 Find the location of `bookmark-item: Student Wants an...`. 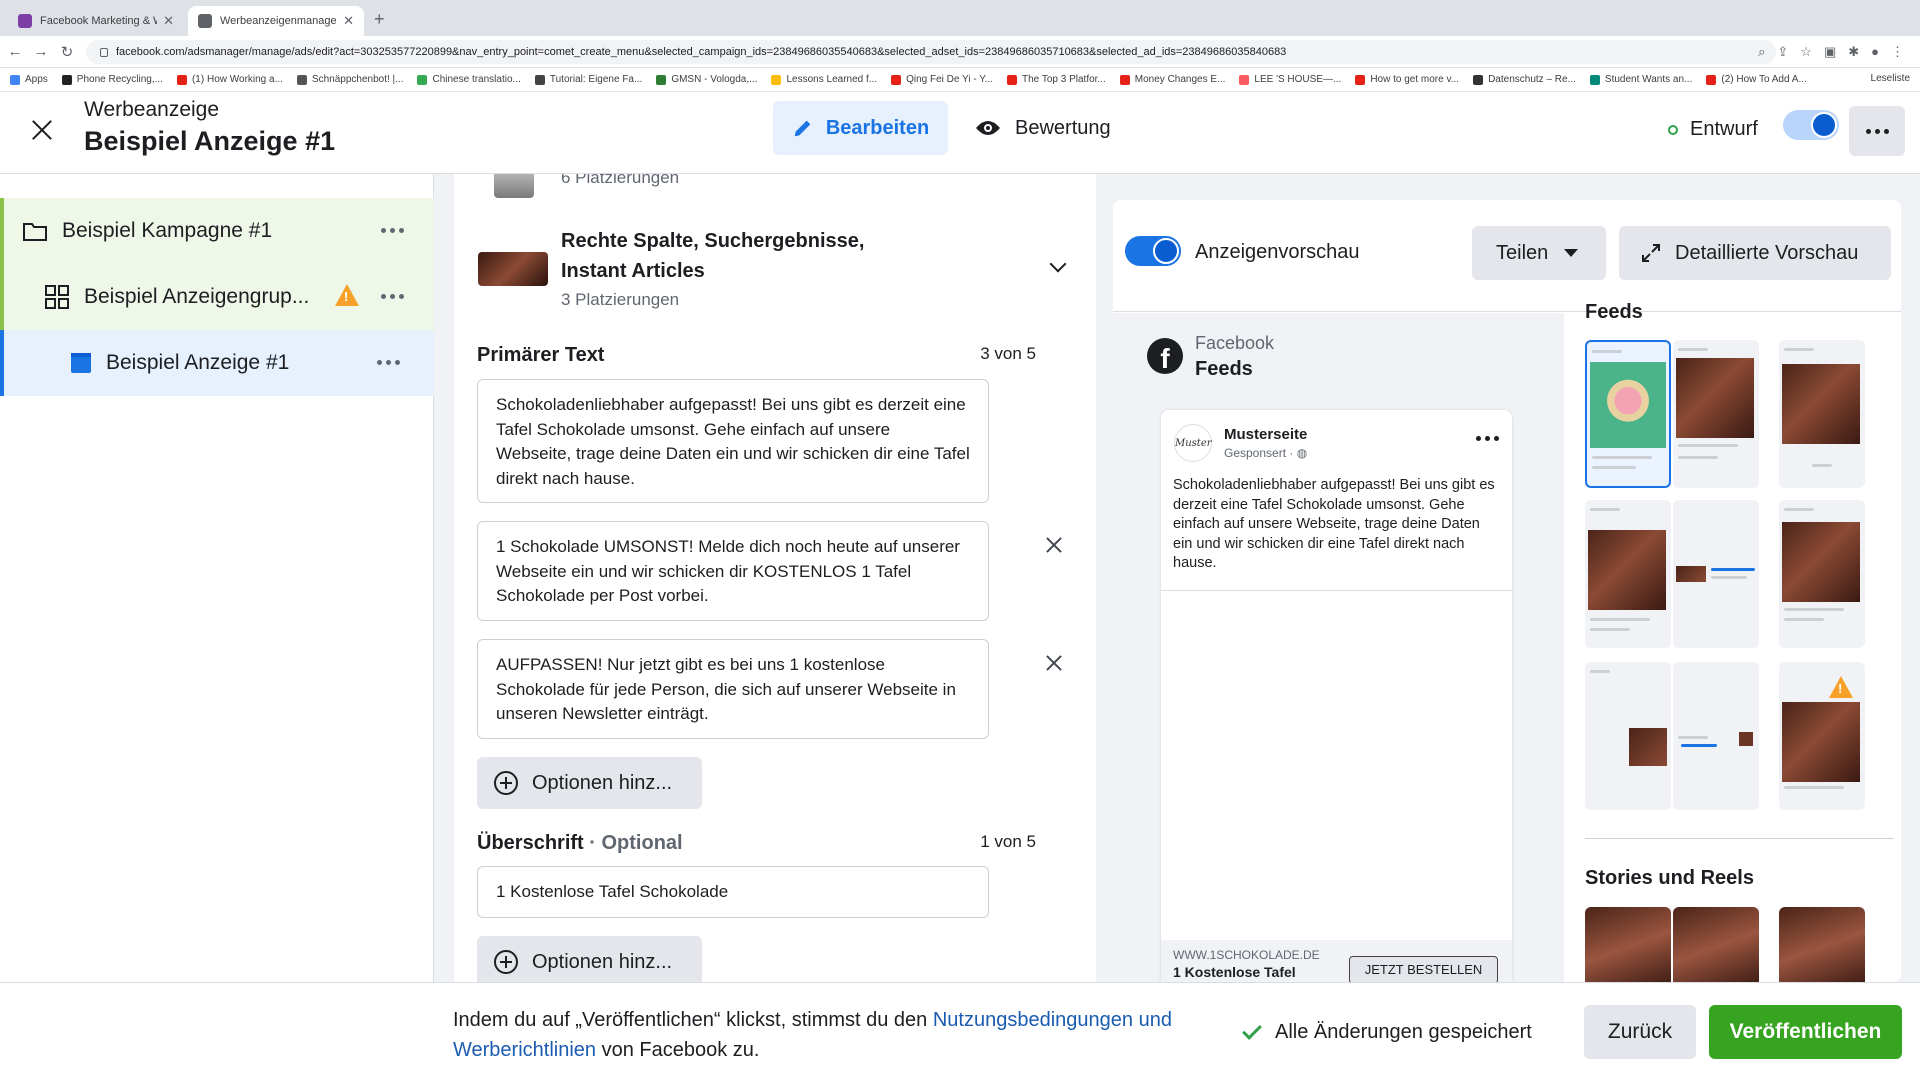

bookmark-item: Student Wants an... is located at coordinates (1640, 79).